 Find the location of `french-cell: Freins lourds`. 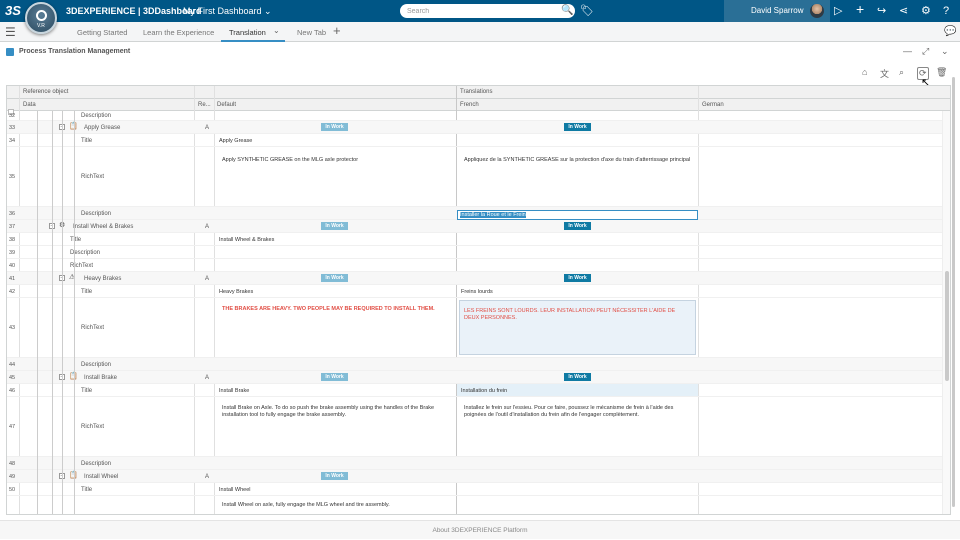

french-cell: Freins lourds is located at coordinates (477, 292).